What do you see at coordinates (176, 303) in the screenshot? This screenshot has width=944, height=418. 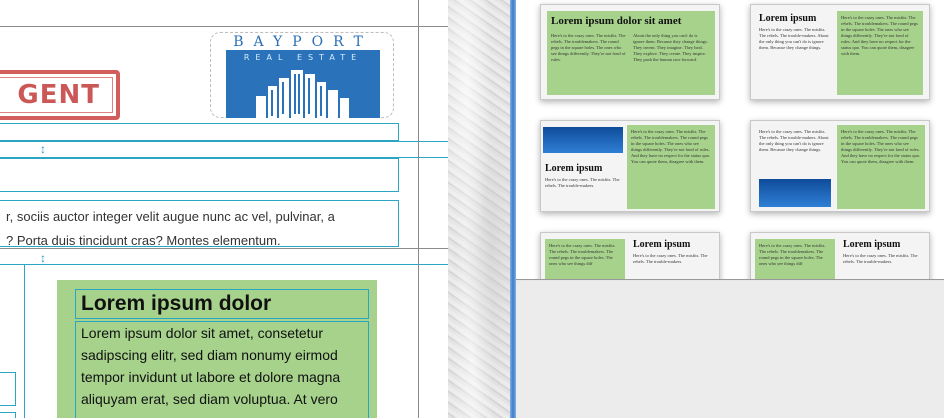 I see `green-title: Lorem ipsum dolor` at bounding box center [176, 303].